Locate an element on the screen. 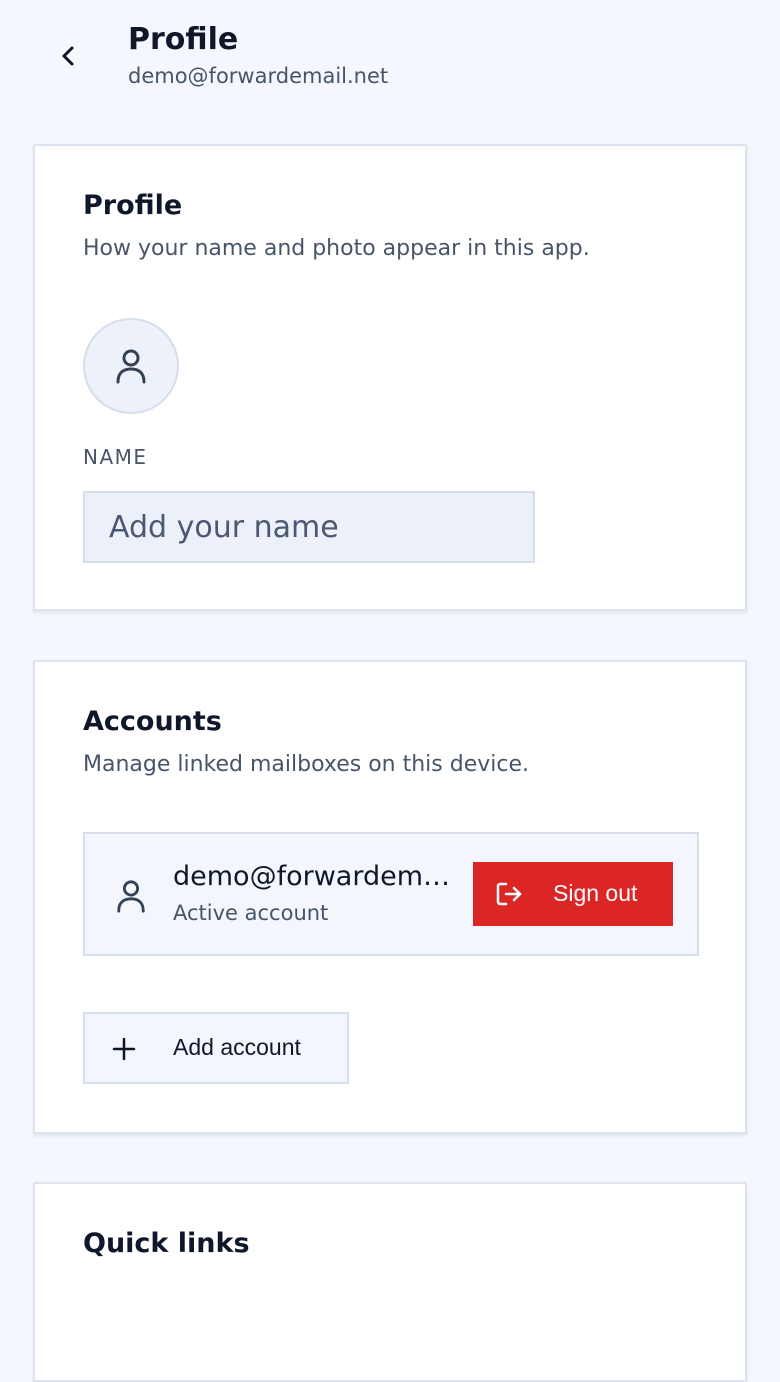 This screenshot has width=780, height=1382. page-title: Profile is located at coordinates (183, 39).